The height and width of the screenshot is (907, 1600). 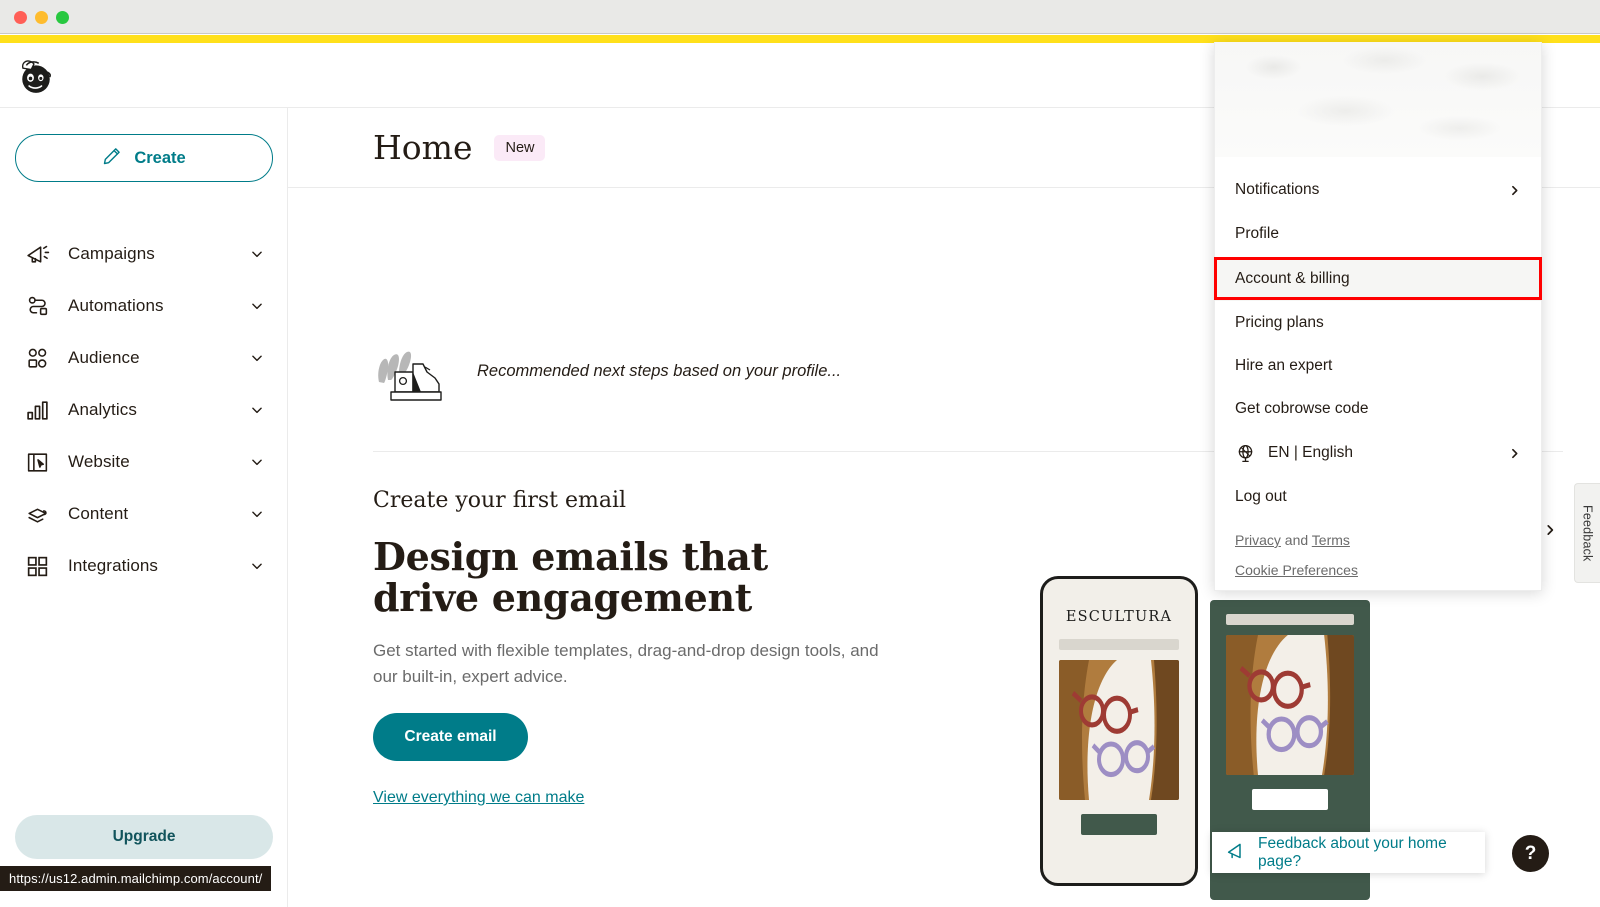 I want to click on menu-item-label: Notifications, so click(x=1277, y=189).